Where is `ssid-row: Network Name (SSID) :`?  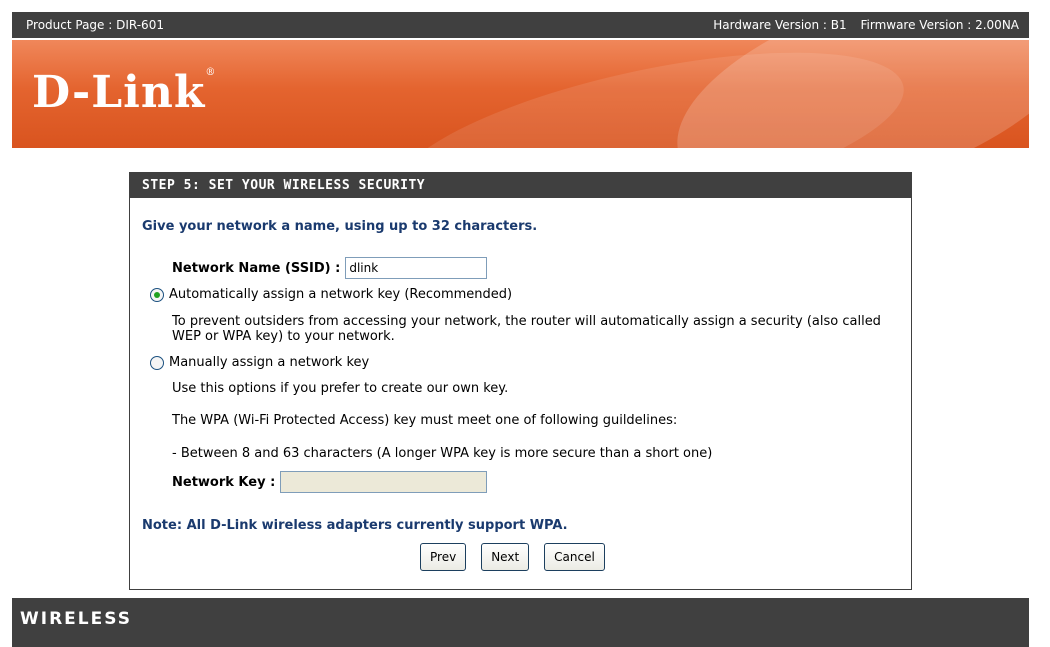
ssid-row: Network Name (SSID) : is located at coordinates (330, 268).